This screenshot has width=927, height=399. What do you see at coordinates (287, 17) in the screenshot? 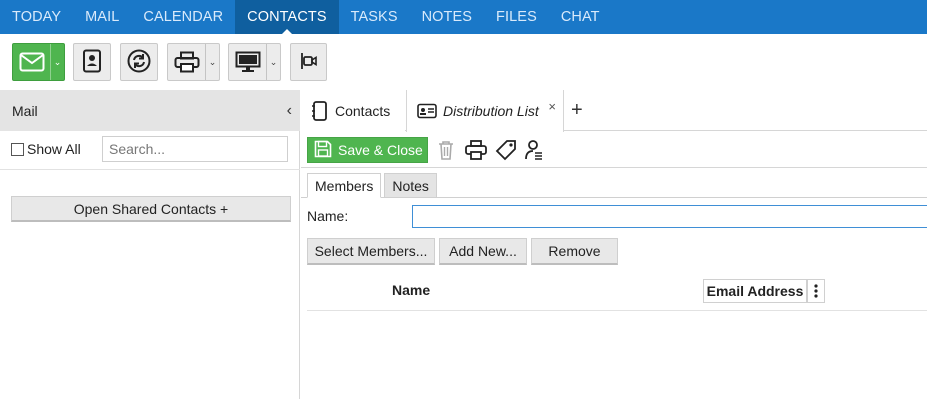
I see `nav-contacts: CONTACTS` at bounding box center [287, 17].